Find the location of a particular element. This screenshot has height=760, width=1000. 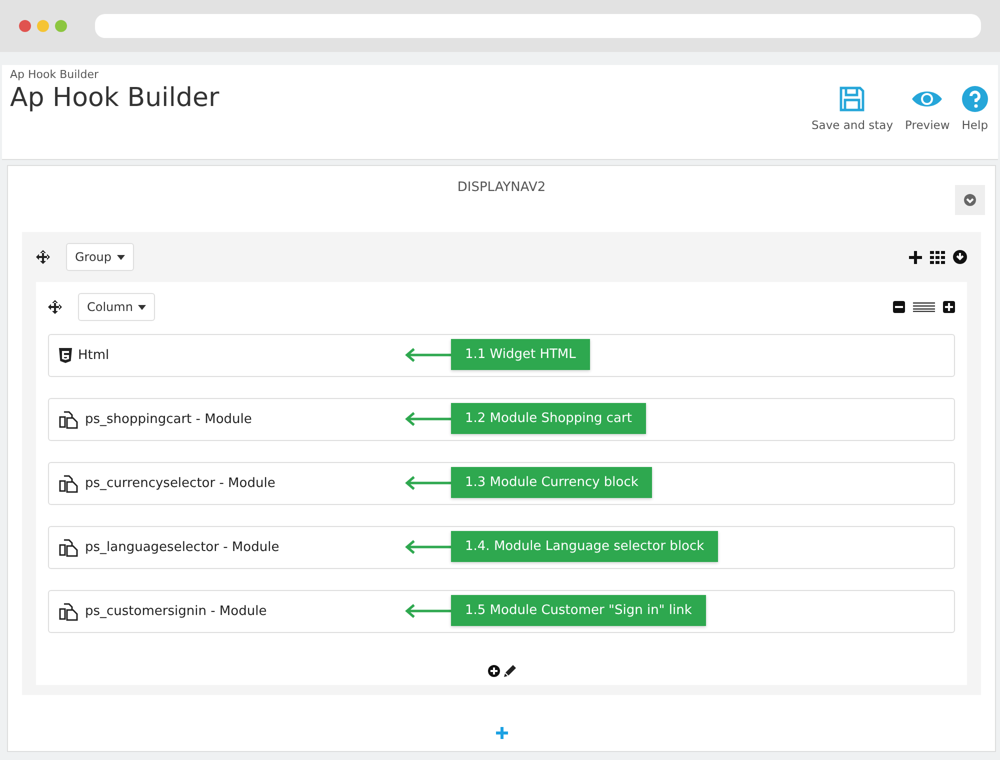

hook-name: DISPLAYNAV2 is located at coordinates (501, 188).